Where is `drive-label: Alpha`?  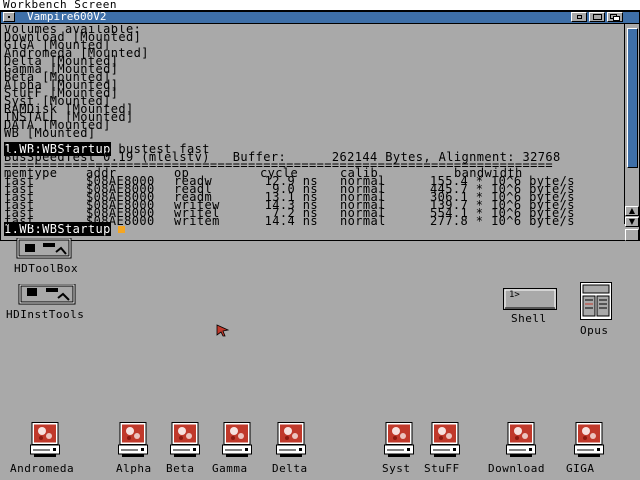 drive-label: Alpha is located at coordinates (134, 468).